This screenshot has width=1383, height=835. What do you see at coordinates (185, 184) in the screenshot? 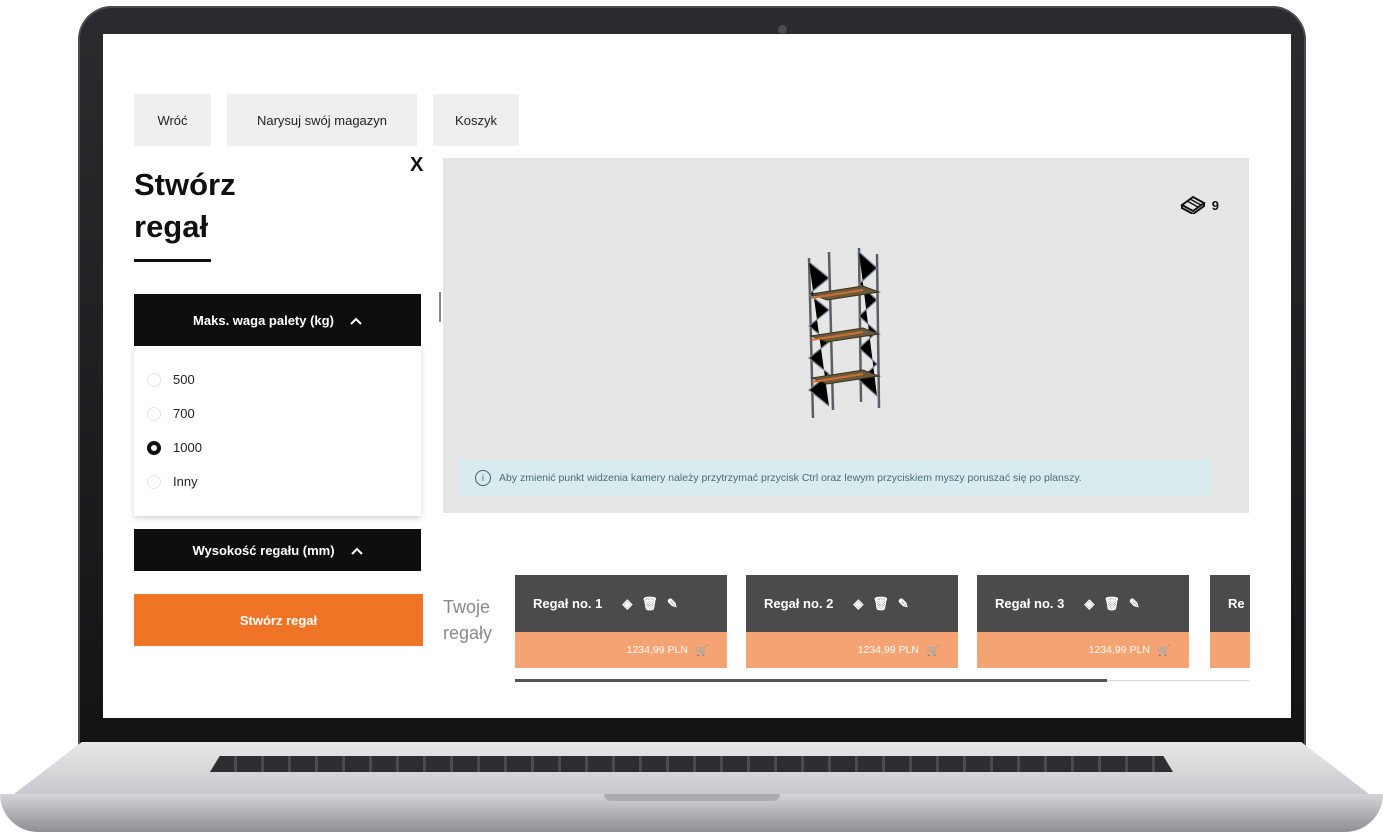
I see `page-title-line1: Stwórz` at bounding box center [185, 184].